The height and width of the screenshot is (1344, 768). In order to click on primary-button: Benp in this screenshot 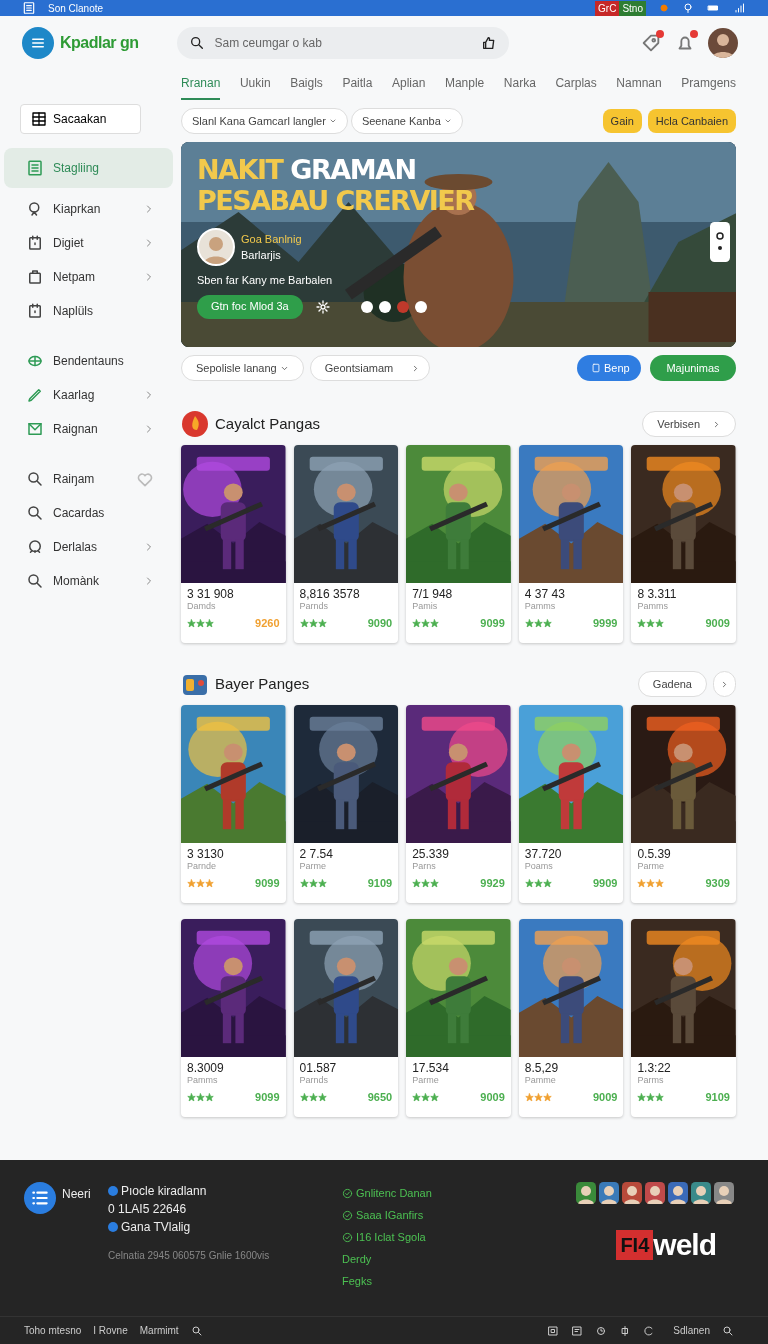, I will do `click(609, 368)`.